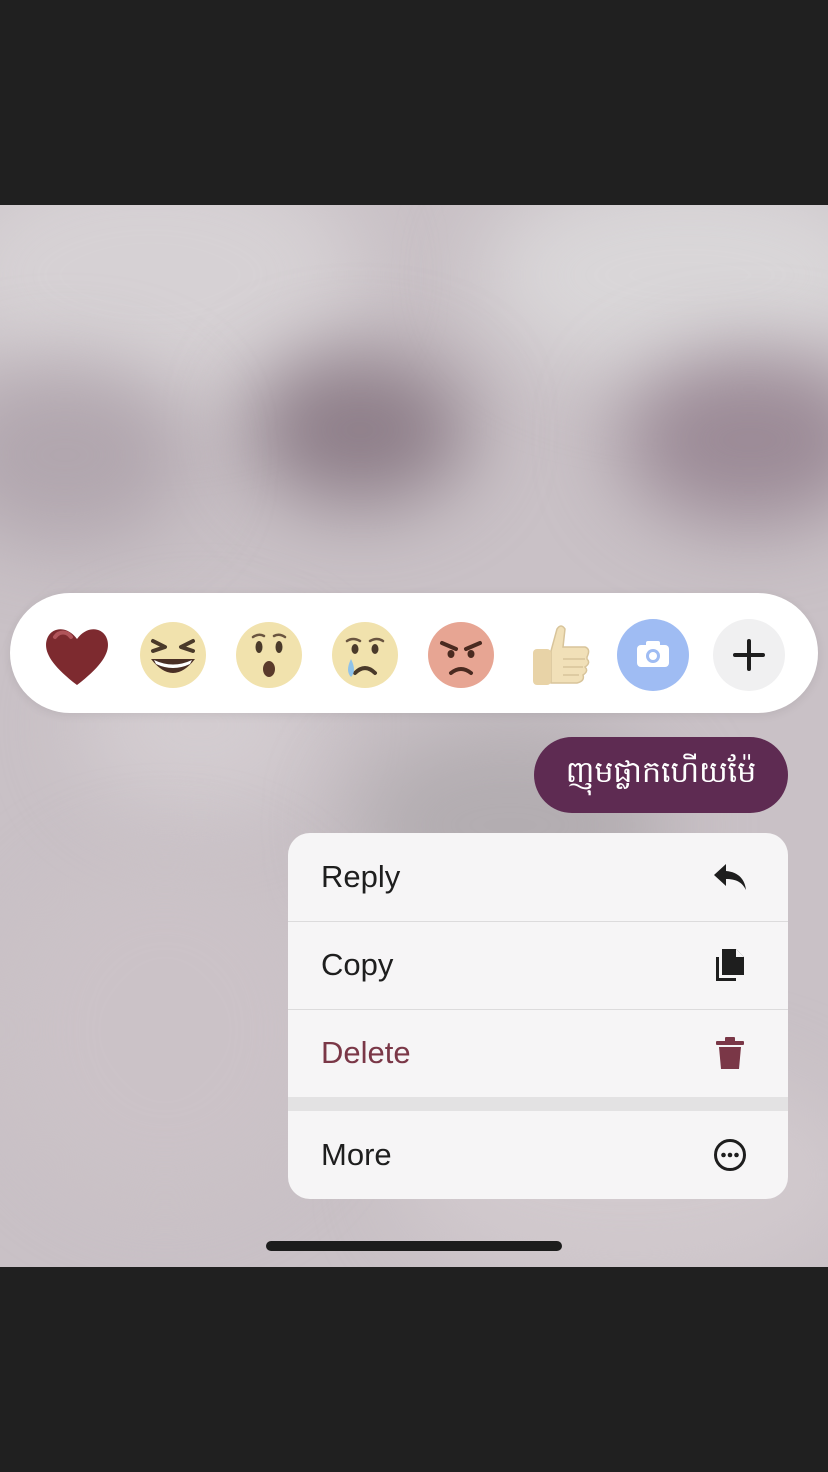  I want to click on surprised-reaction-button, so click(269, 655).